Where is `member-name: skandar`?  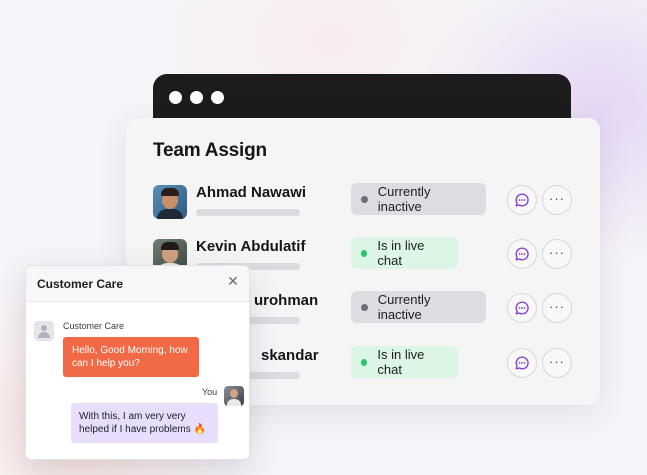
member-name: skandar is located at coordinates (290, 355).